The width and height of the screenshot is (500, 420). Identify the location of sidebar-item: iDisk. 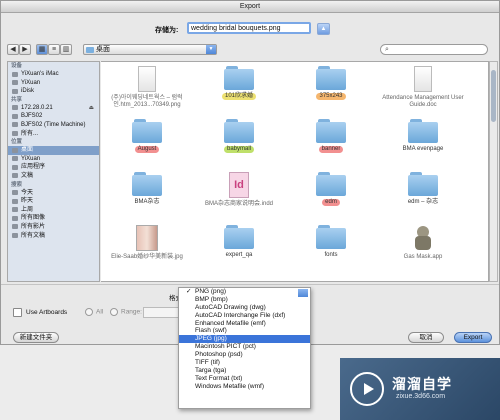
(53, 91).